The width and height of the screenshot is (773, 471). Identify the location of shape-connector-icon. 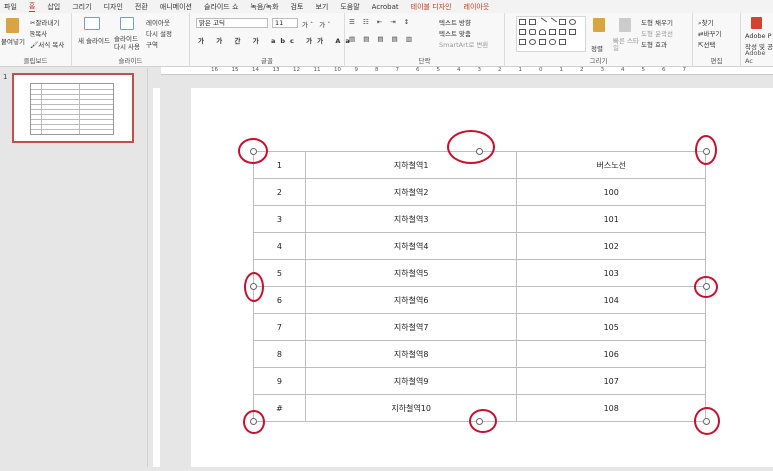
(552, 32).